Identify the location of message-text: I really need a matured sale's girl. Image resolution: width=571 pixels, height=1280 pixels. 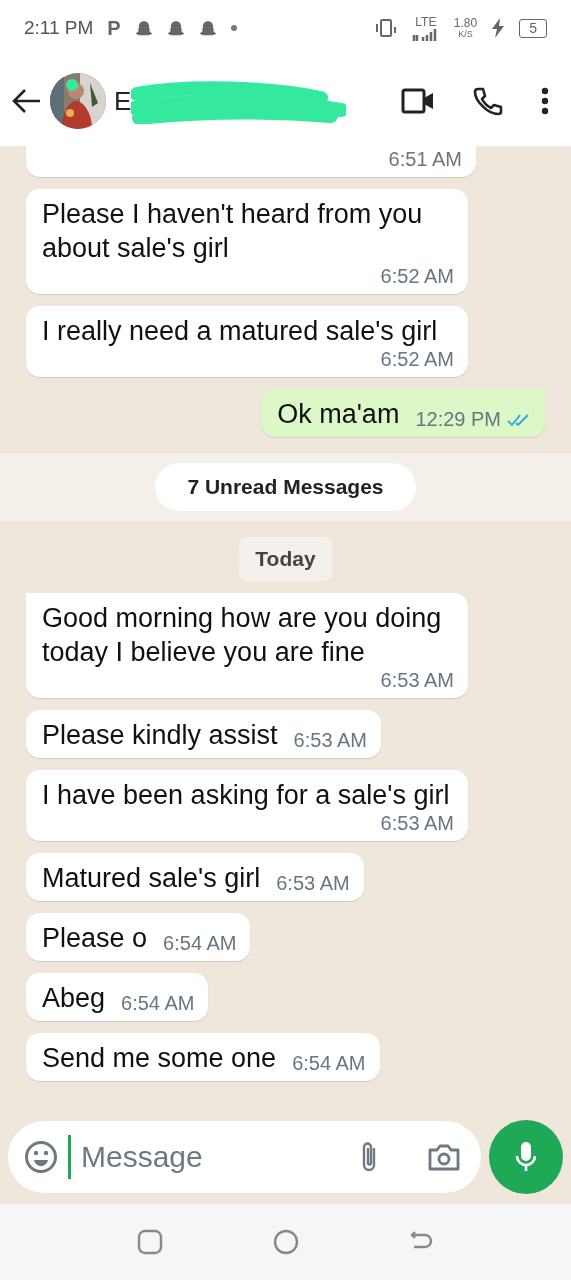
(240, 331).